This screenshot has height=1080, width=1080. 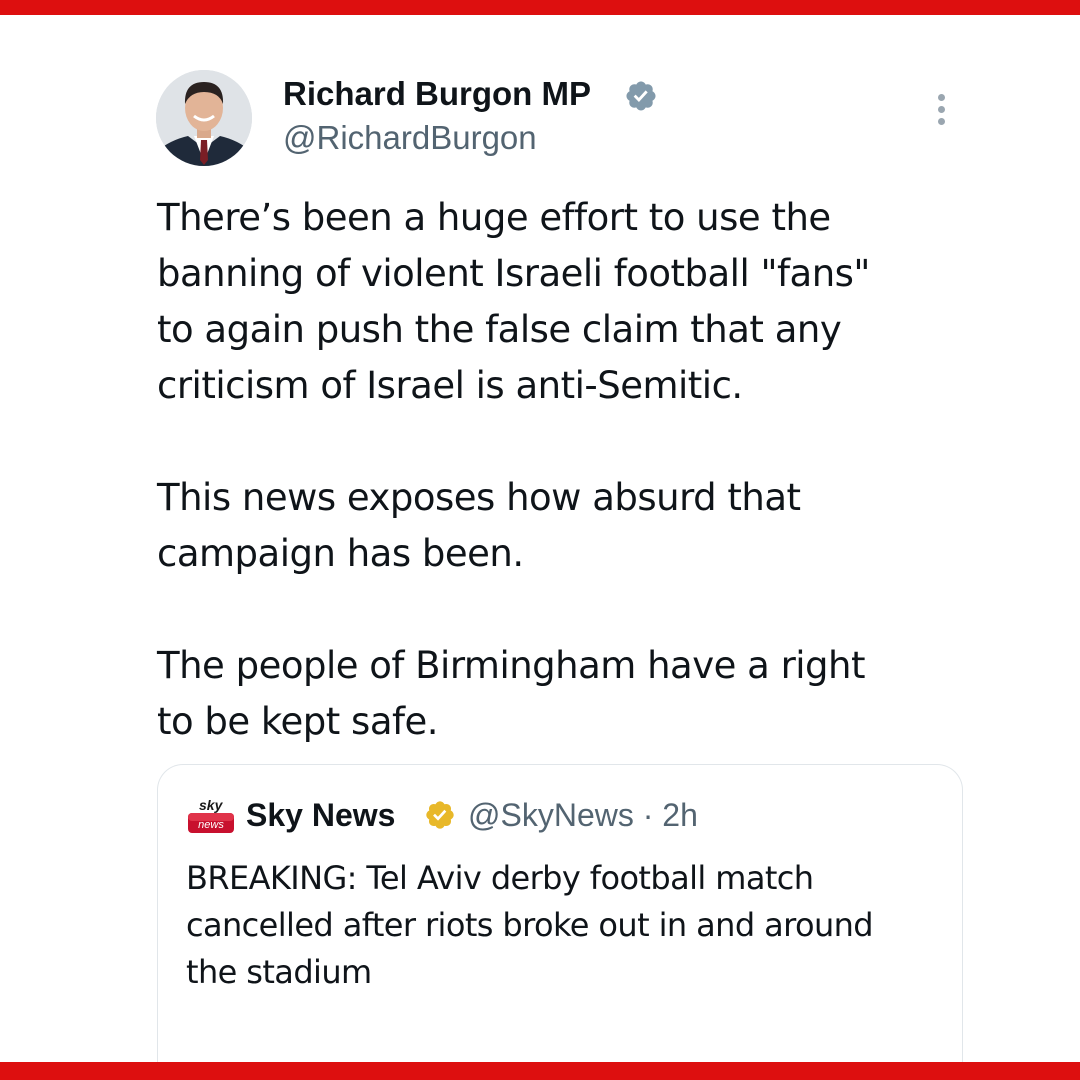 I want to click on profile-avatar, so click(x=204, y=118).